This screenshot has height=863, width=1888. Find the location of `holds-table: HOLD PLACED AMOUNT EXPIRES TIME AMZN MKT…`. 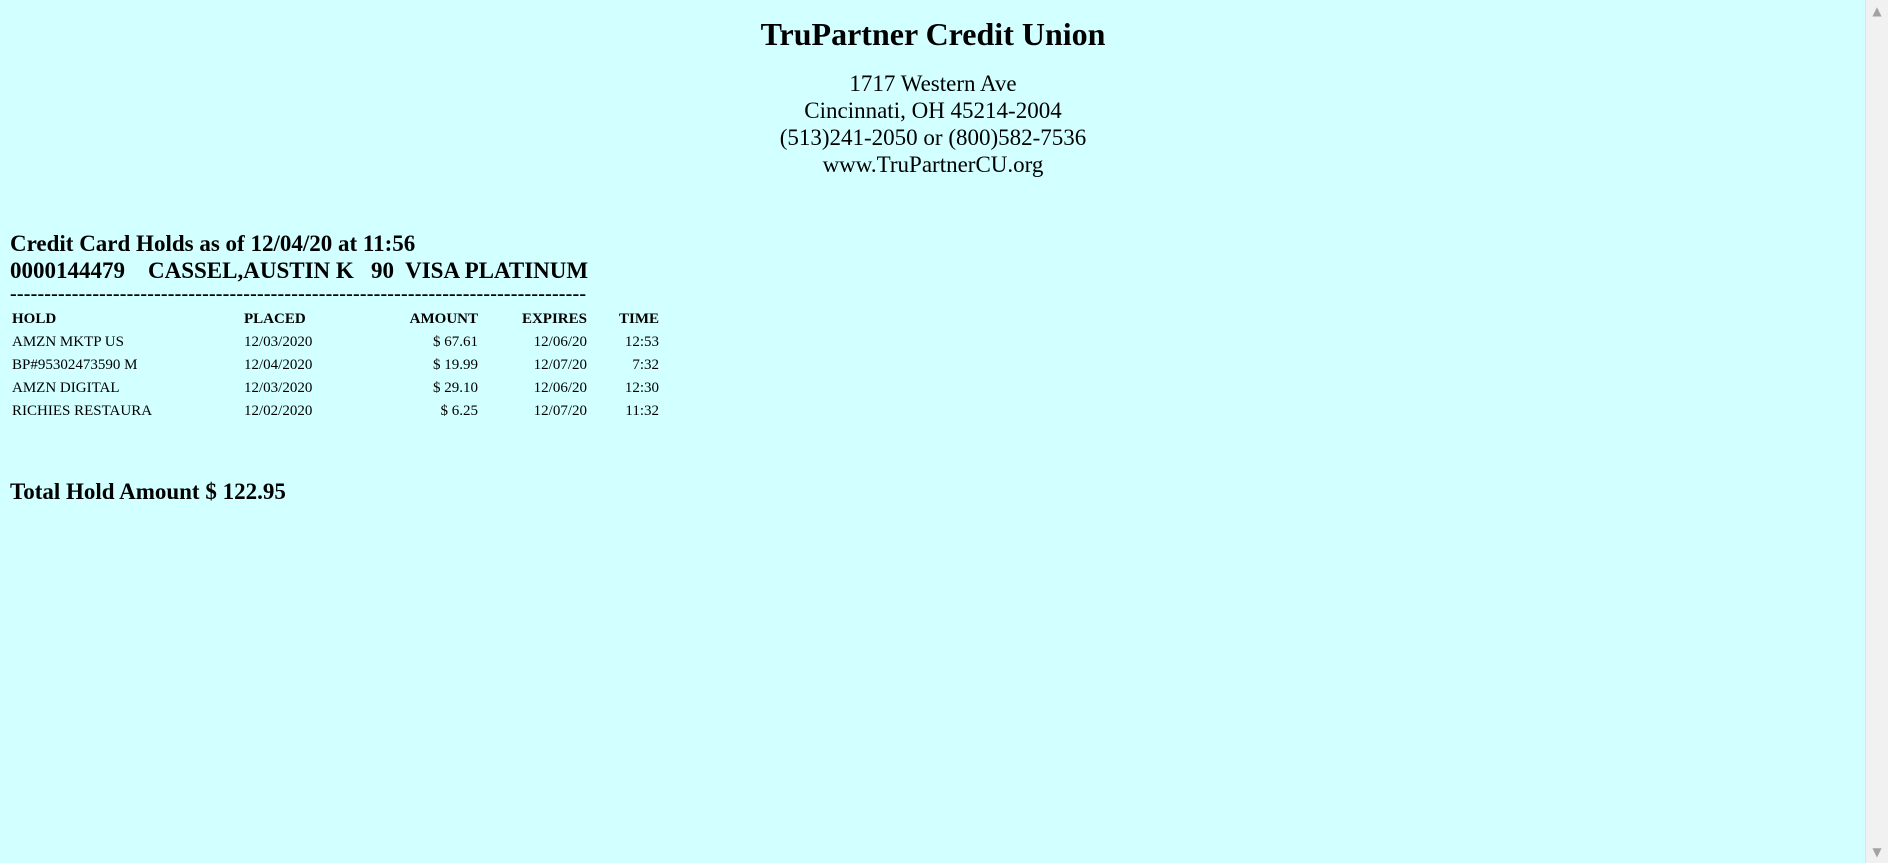

holds-table: HOLD PLACED AMOUNT EXPIRES TIME AMZN MKT… is located at coordinates (335, 365).